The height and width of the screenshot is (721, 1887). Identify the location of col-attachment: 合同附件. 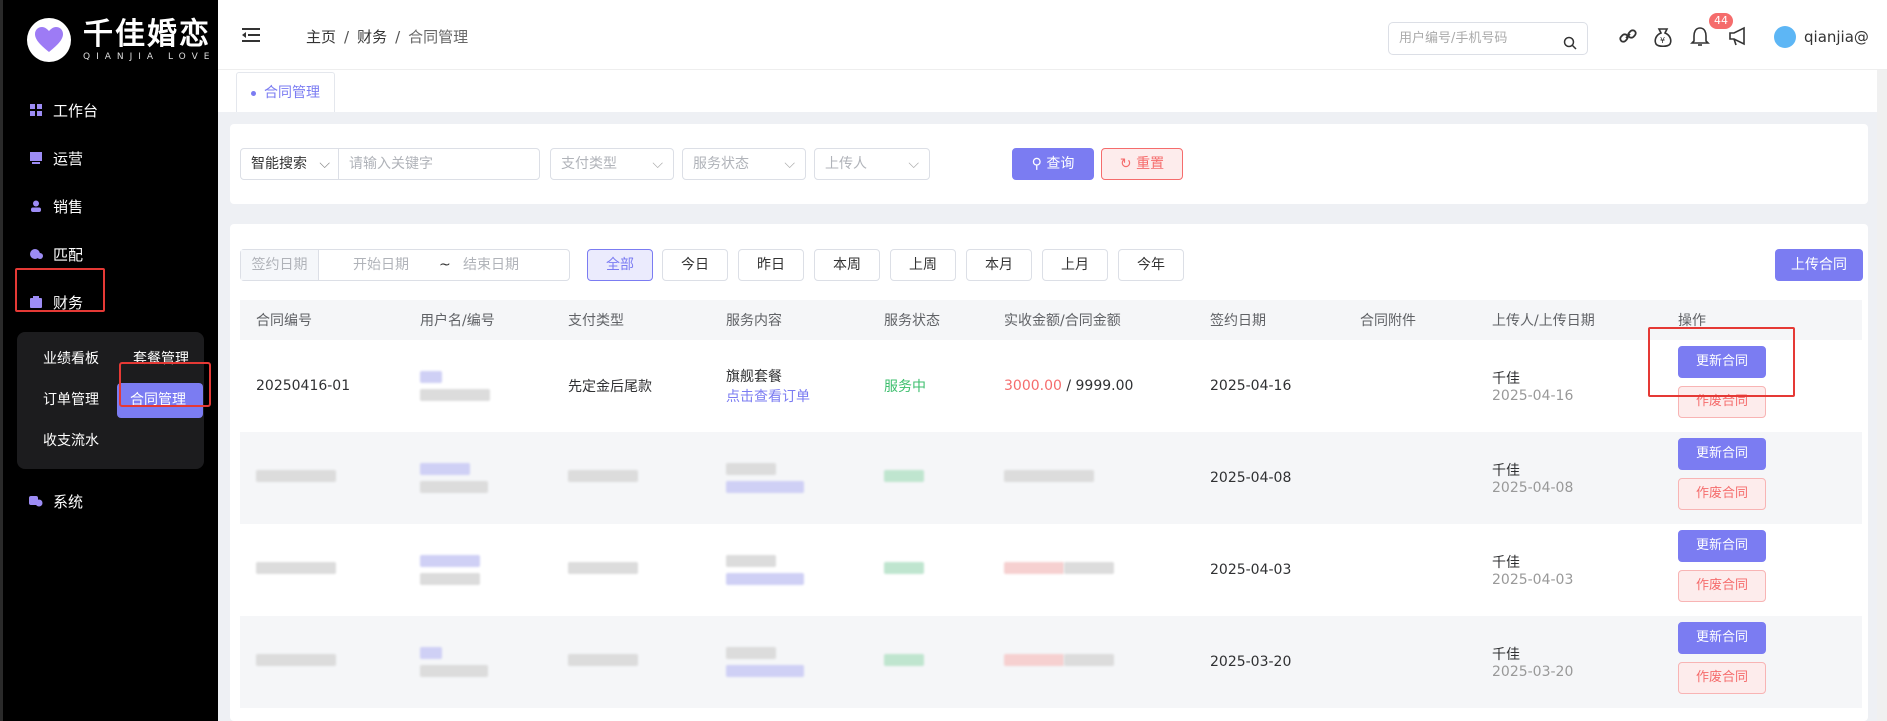
(1388, 321).